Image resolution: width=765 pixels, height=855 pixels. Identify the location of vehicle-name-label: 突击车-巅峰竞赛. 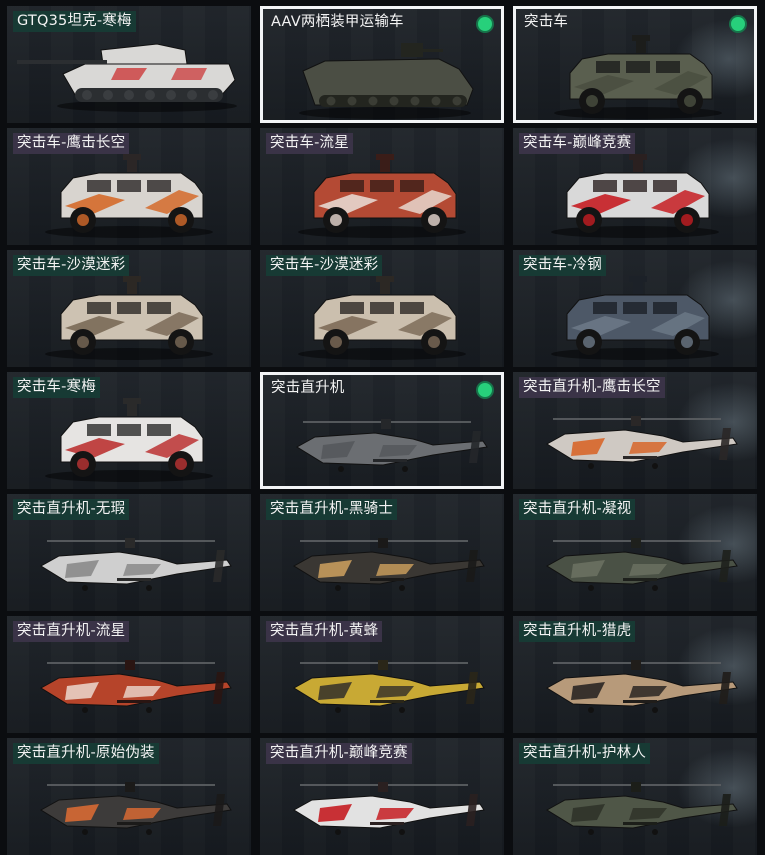
(577, 143).